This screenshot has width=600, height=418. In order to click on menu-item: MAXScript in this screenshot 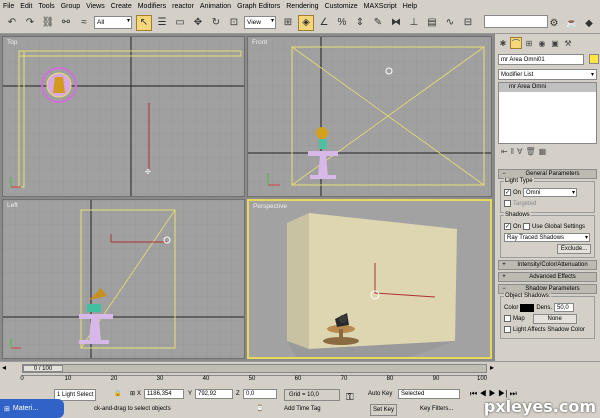, I will do `click(380, 6)`.